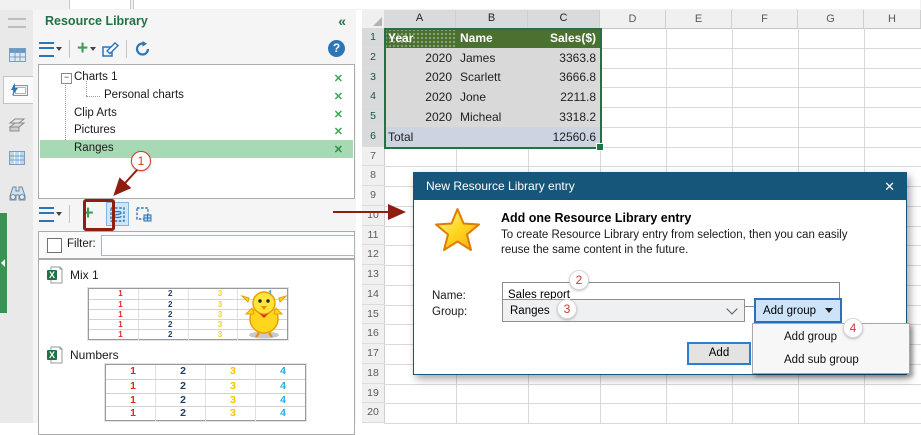 This screenshot has width=921, height=435. I want to click on row-header-2: 2, so click(374, 57).